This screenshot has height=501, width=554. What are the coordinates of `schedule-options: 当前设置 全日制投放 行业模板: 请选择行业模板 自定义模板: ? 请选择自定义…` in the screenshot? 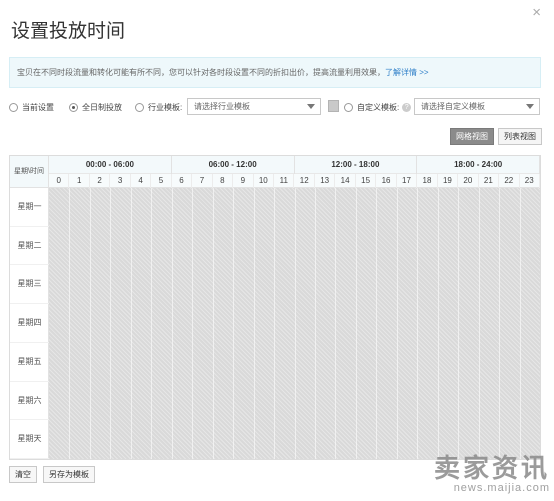 It's located at (279, 107).